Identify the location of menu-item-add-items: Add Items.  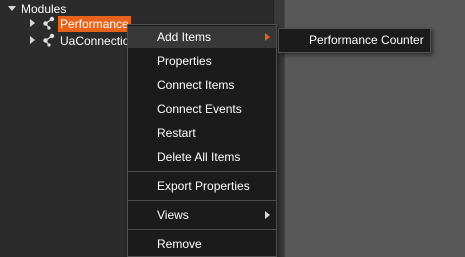
(202, 37).